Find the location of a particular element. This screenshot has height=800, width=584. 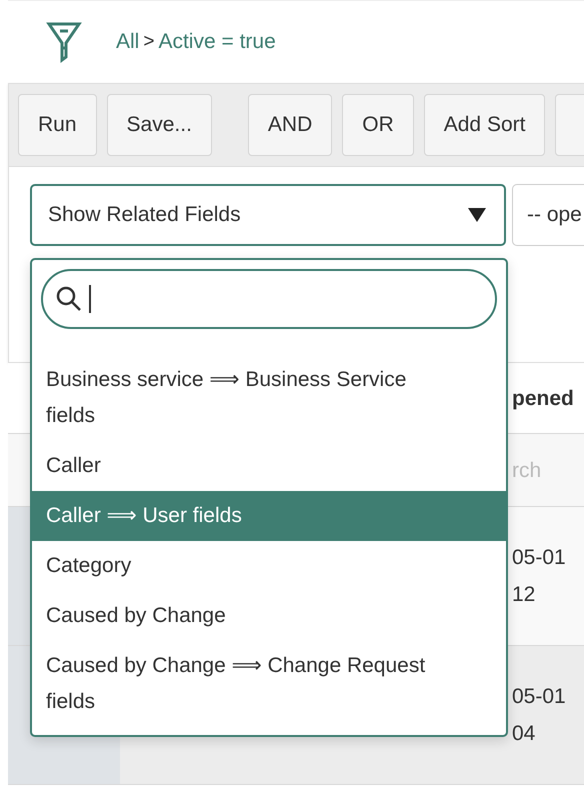

toolbar-button: Add Sort is located at coordinates (485, 125).